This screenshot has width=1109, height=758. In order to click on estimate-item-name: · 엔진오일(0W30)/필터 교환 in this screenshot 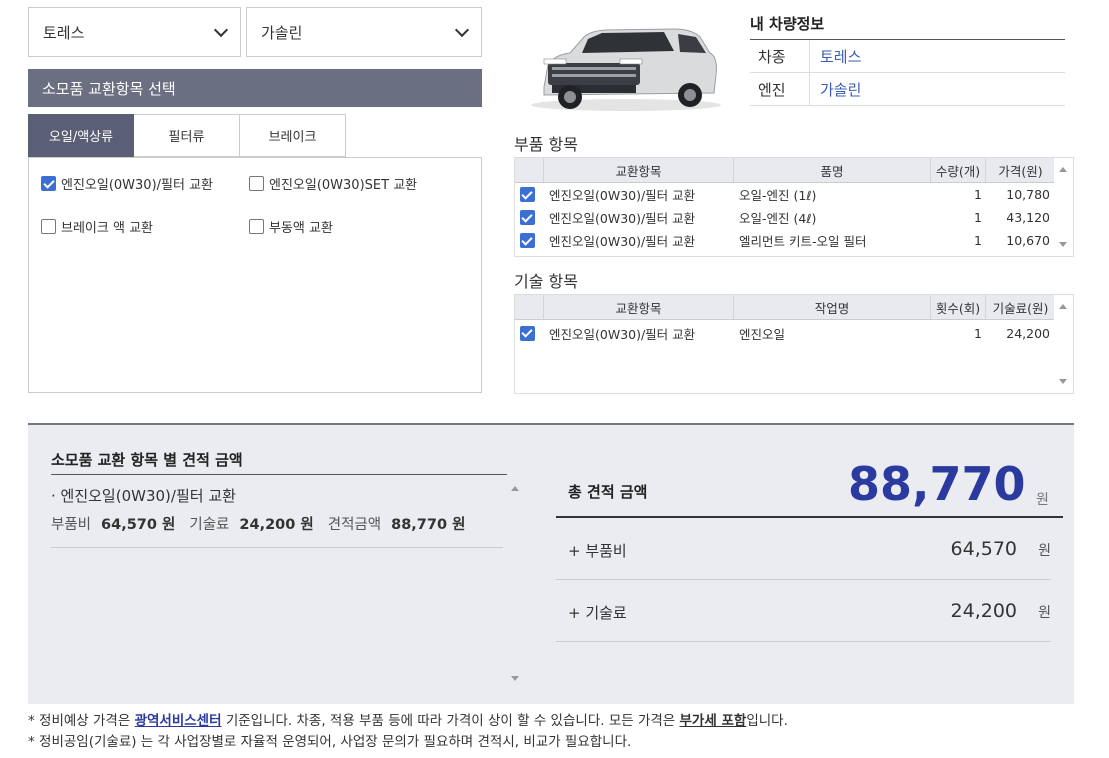, I will do `click(143, 496)`.